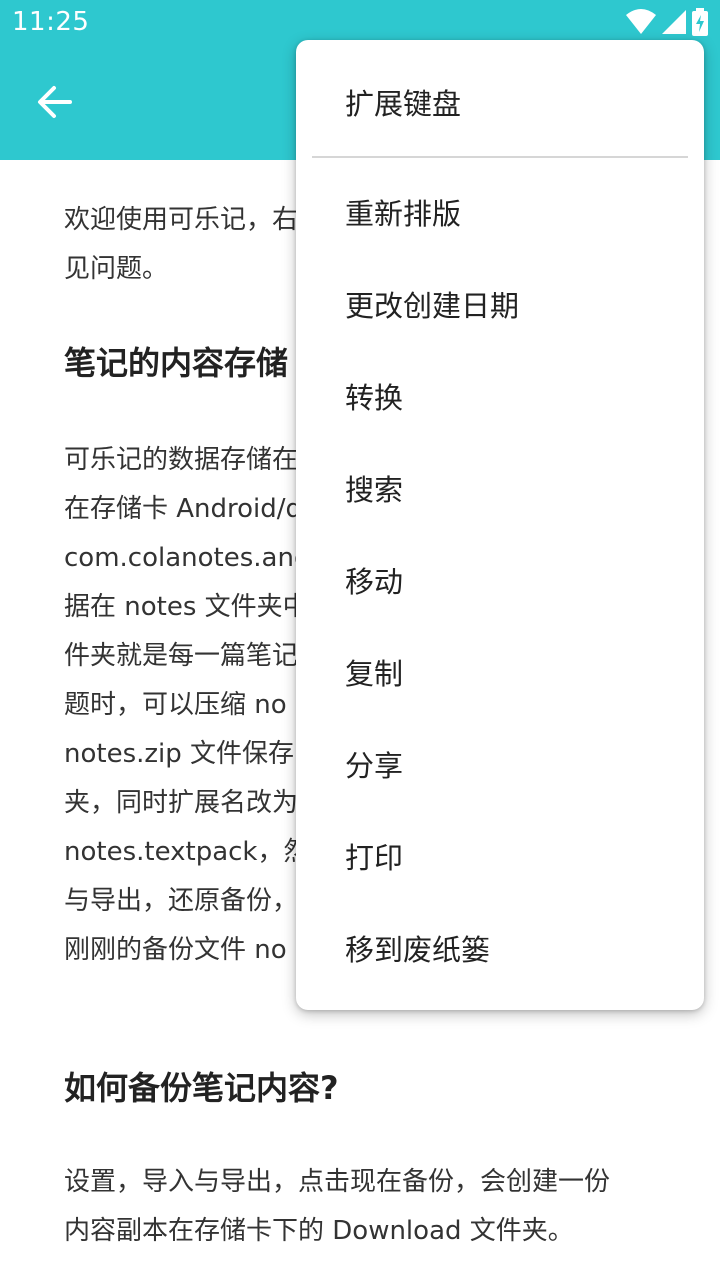 The height and width of the screenshot is (1280, 720). I want to click on menu-item-print: 打印, so click(500, 856).